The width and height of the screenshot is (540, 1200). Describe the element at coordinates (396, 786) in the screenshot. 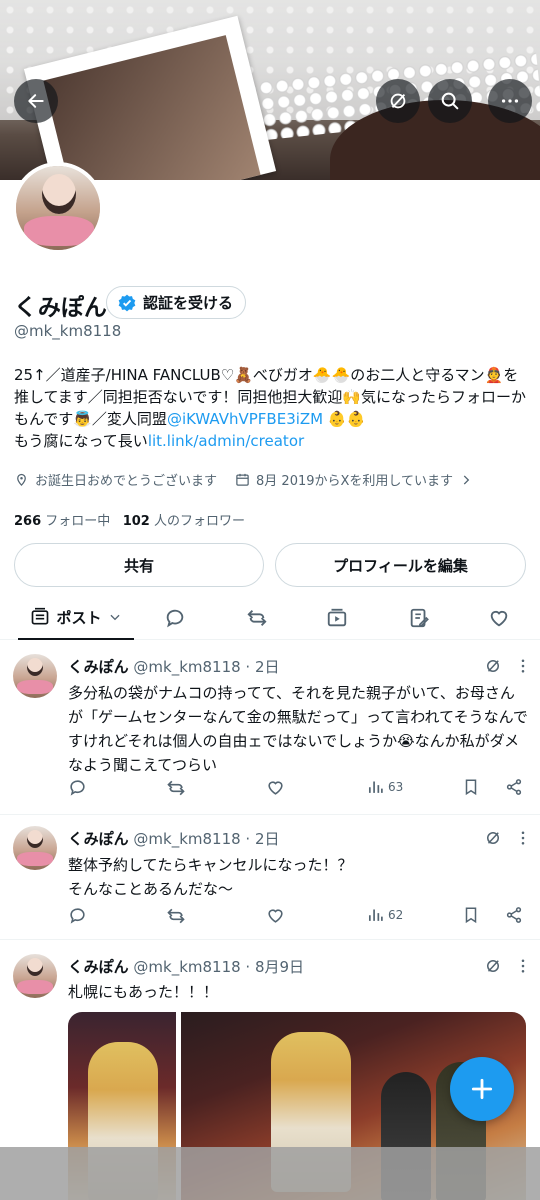

I see `views-count: 63` at that location.